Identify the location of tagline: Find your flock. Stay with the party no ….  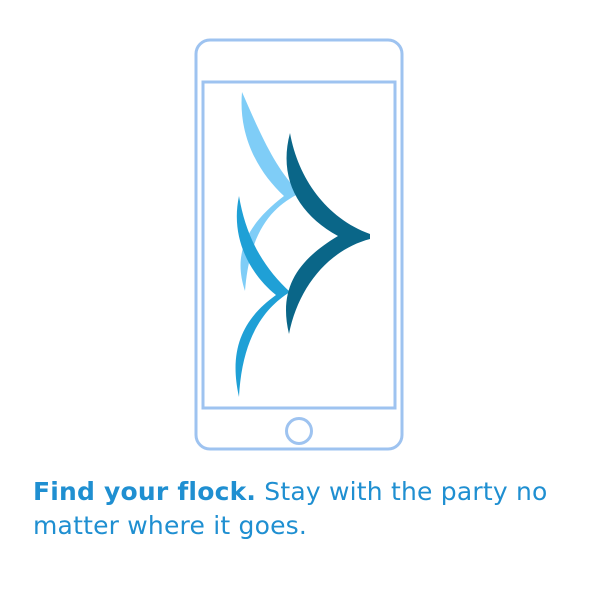
(303, 509).